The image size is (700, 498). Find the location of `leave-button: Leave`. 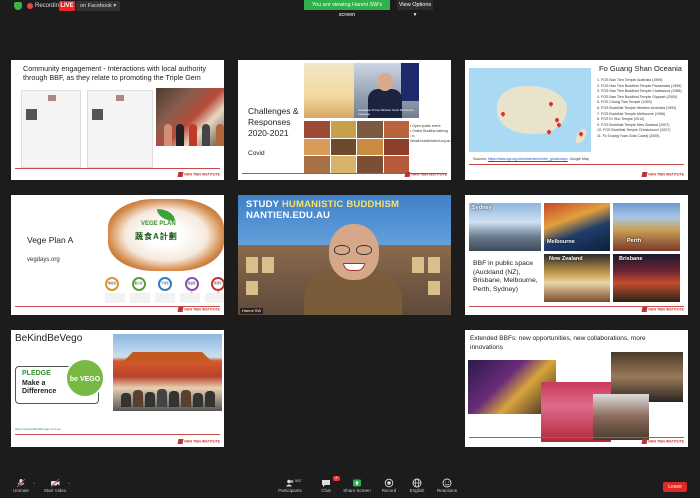

leave-button: Leave is located at coordinates (675, 487).